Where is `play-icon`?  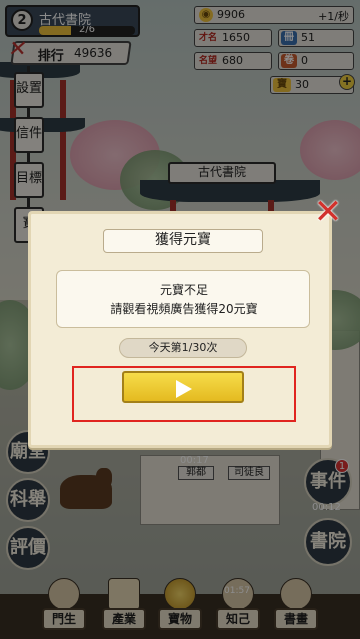 play-icon is located at coordinates (184, 389).